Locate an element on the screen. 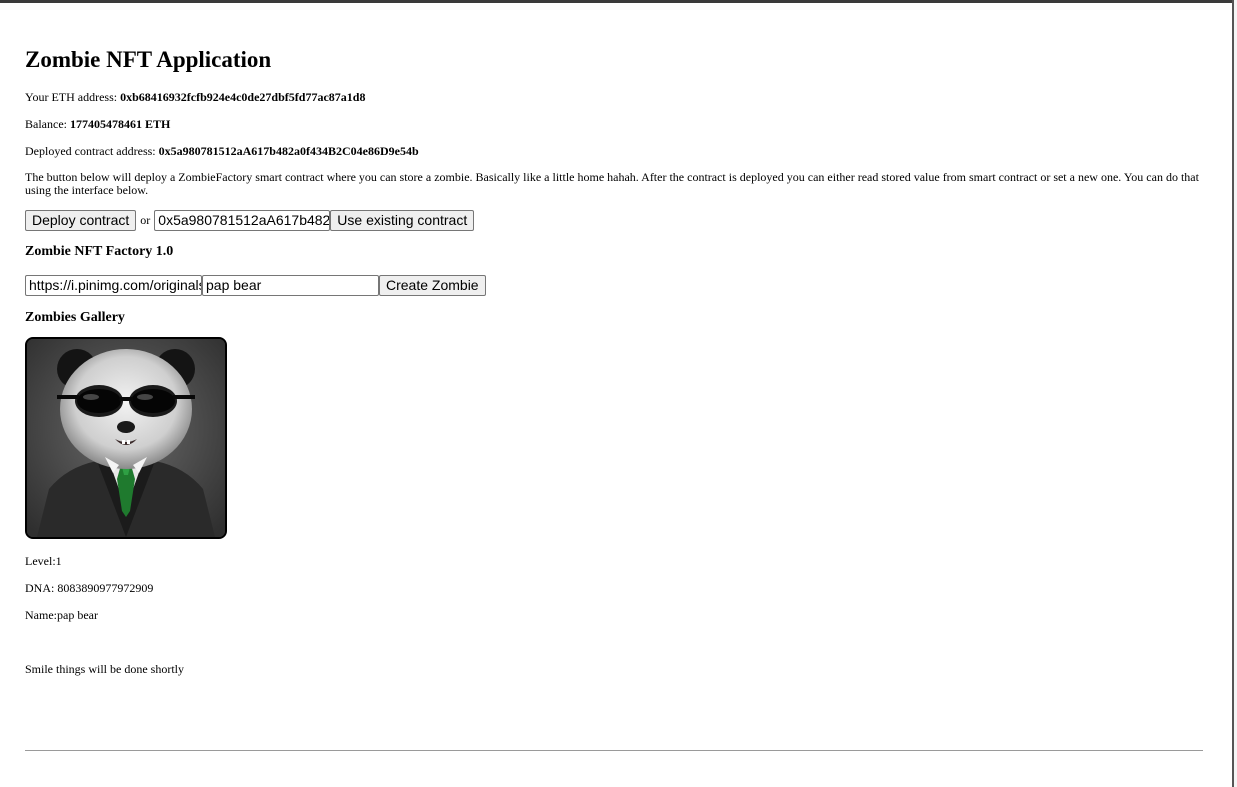 The height and width of the screenshot is (787, 1237). deploy-contract-button: Deploy contract is located at coordinates (81, 220).